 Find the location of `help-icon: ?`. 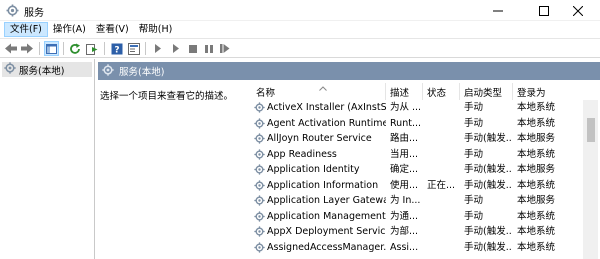

help-icon: ? is located at coordinates (116, 48).